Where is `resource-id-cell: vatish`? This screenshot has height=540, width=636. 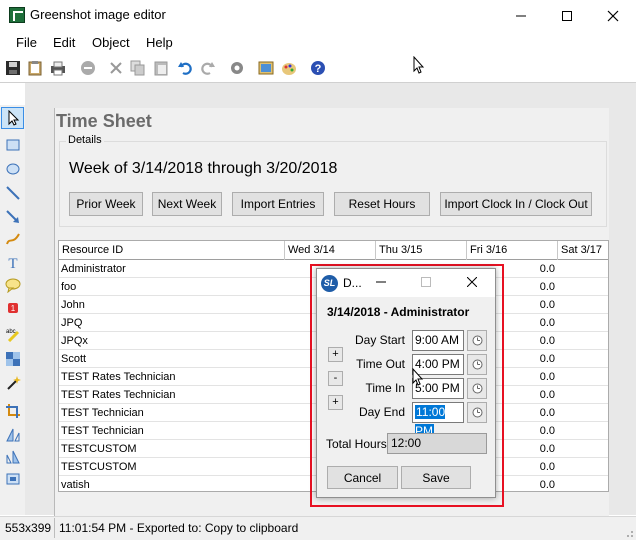
resource-id-cell: vatish is located at coordinates (172, 483).